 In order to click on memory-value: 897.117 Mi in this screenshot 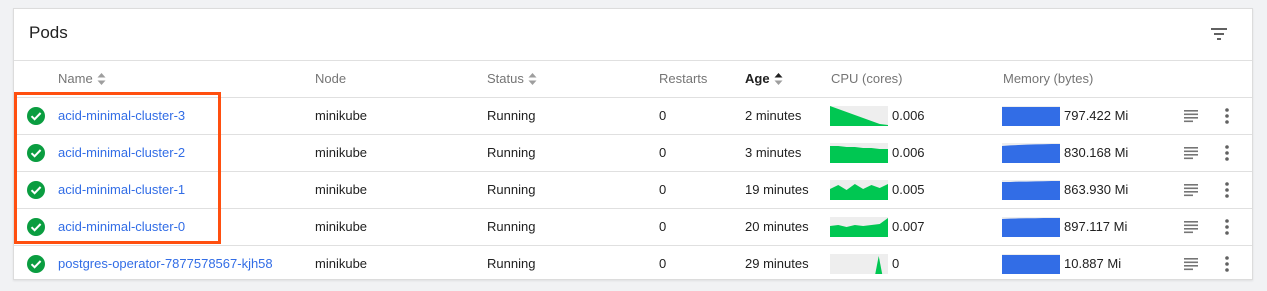, I will do `click(1096, 226)`.